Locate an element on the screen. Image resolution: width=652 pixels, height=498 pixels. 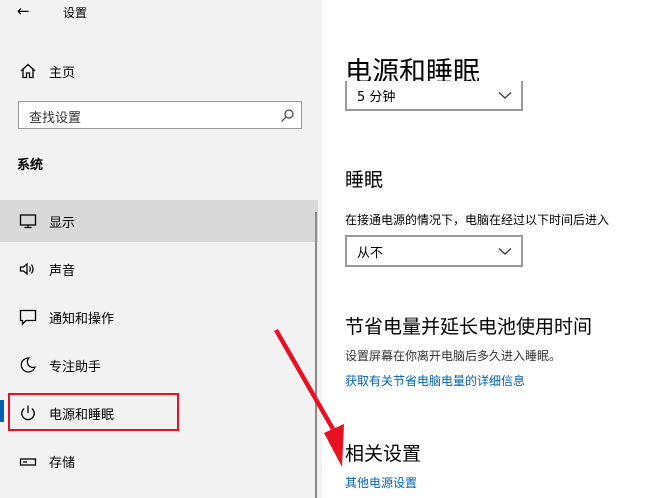
notification-icon is located at coordinates (28, 317).